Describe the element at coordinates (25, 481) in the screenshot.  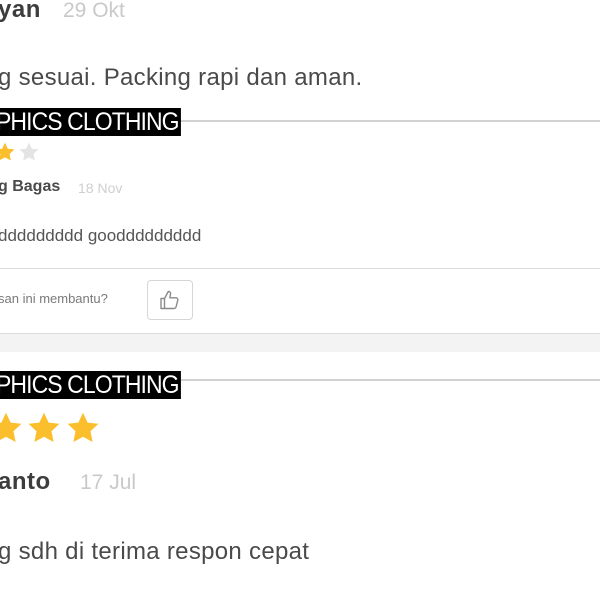
I see `reviewer-name: anto` at that location.